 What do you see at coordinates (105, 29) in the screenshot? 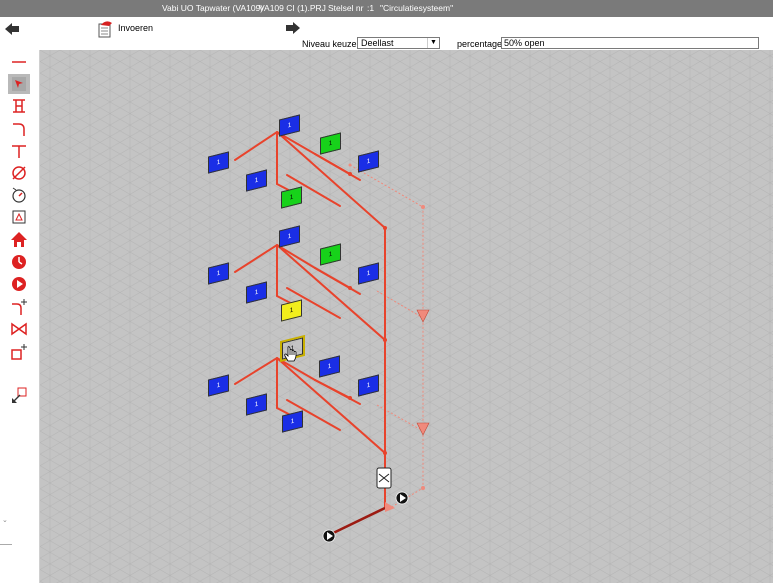
I see `invoeren-icon` at bounding box center [105, 29].